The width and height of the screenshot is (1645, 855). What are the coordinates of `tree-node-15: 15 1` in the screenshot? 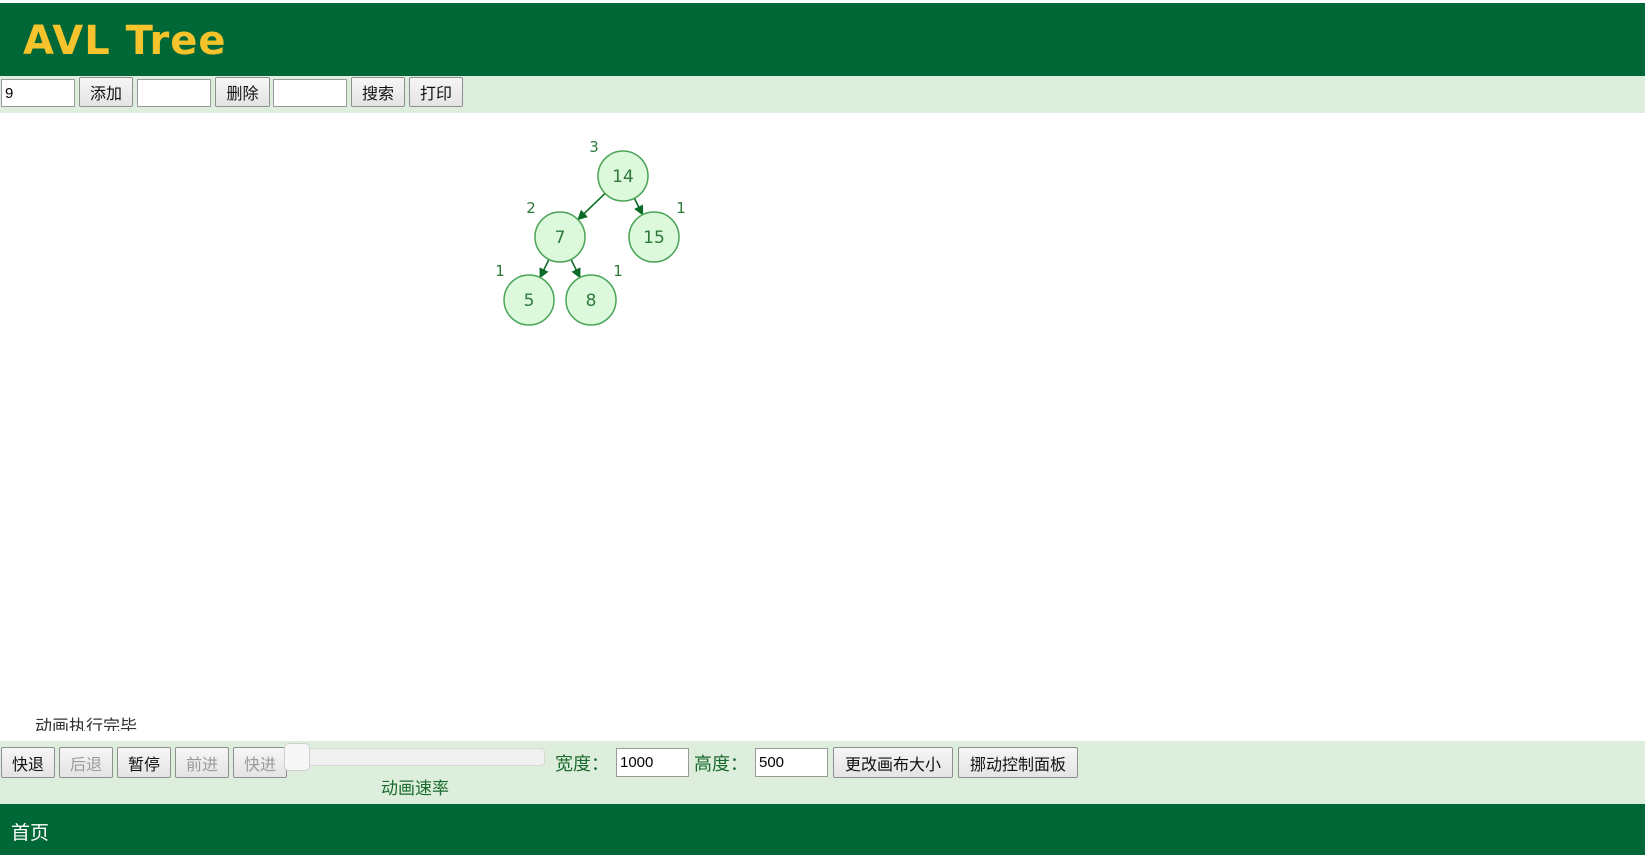 It's located at (657, 231).